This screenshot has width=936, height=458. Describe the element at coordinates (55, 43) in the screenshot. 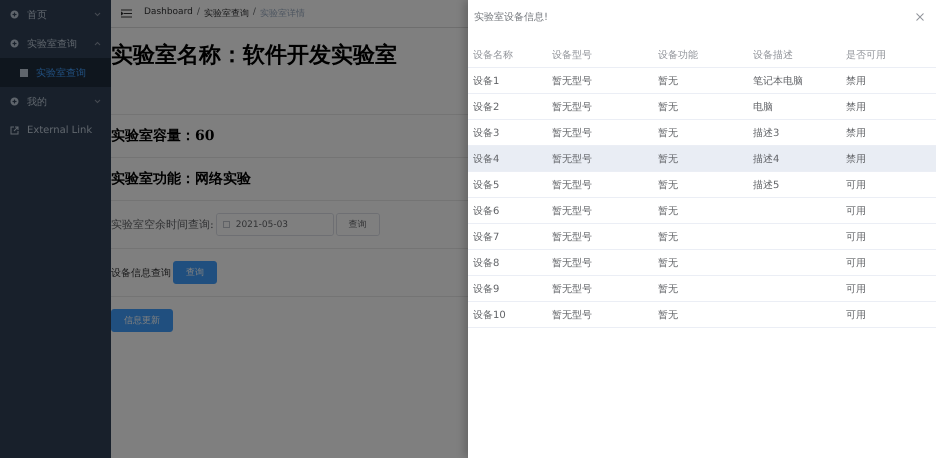

I see `menu-item: 实验室查询` at that location.